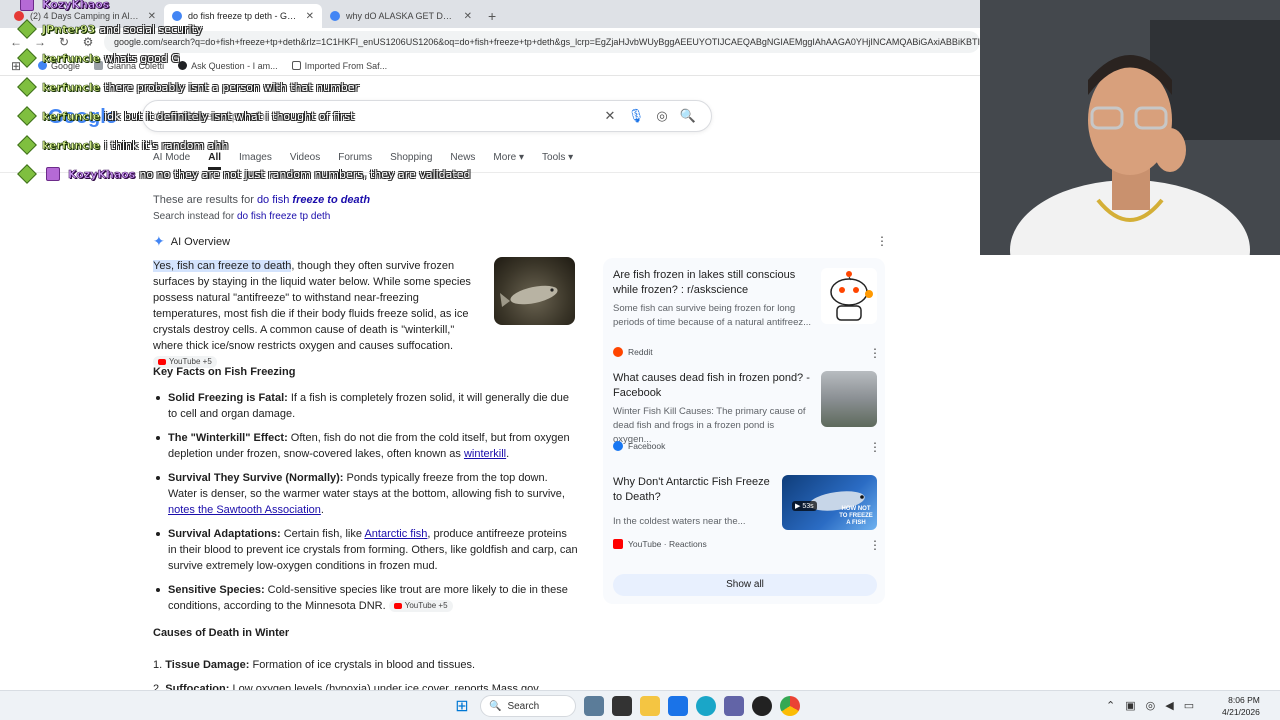 This screenshot has height=720, width=1280. What do you see at coordinates (129, 66) in the screenshot?
I see `bookmark-gianna: Gianna Coletti` at bounding box center [129, 66].